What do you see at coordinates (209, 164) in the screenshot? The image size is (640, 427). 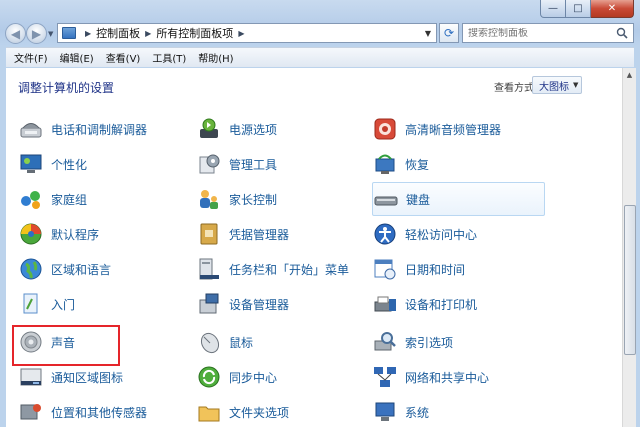 I see `admin-tools-icon` at bounding box center [209, 164].